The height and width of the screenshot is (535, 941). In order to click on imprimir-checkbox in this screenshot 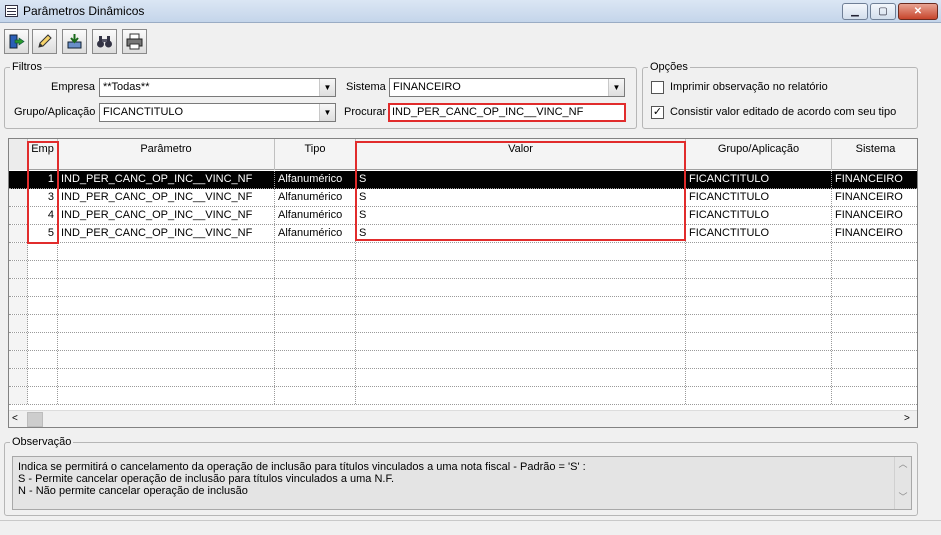, I will do `click(657, 87)`.